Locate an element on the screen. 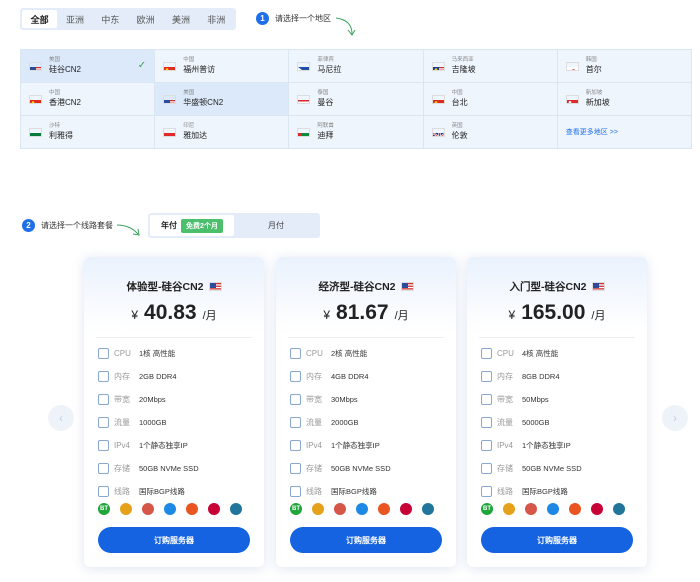 This screenshot has height=582, width=700. location-option: 美国 华盛顿CN2 is located at coordinates (222, 99).